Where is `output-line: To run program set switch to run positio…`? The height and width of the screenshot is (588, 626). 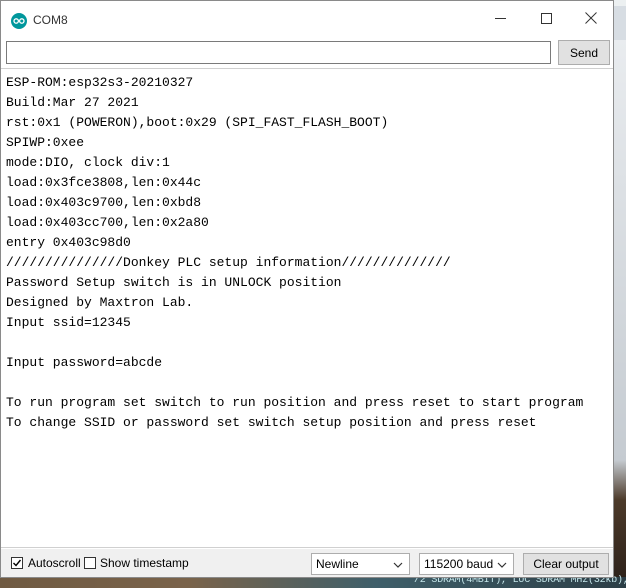 output-line: To run program set switch to run positio… is located at coordinates (295, 402).